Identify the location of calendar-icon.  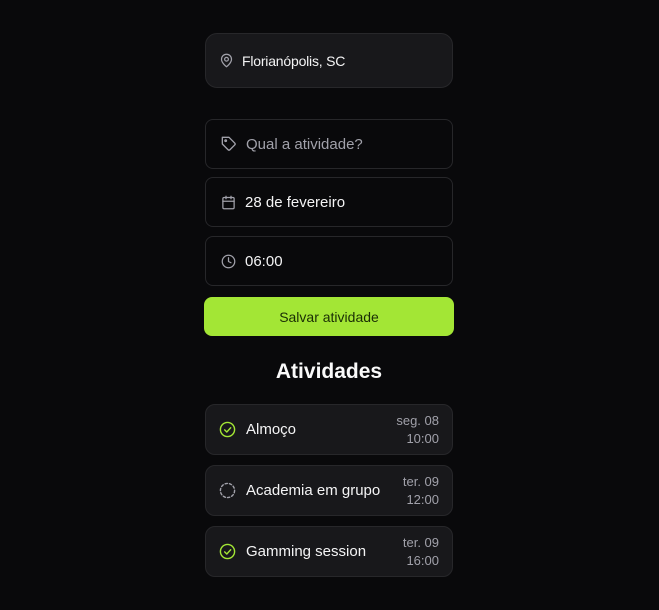
(228, 202).